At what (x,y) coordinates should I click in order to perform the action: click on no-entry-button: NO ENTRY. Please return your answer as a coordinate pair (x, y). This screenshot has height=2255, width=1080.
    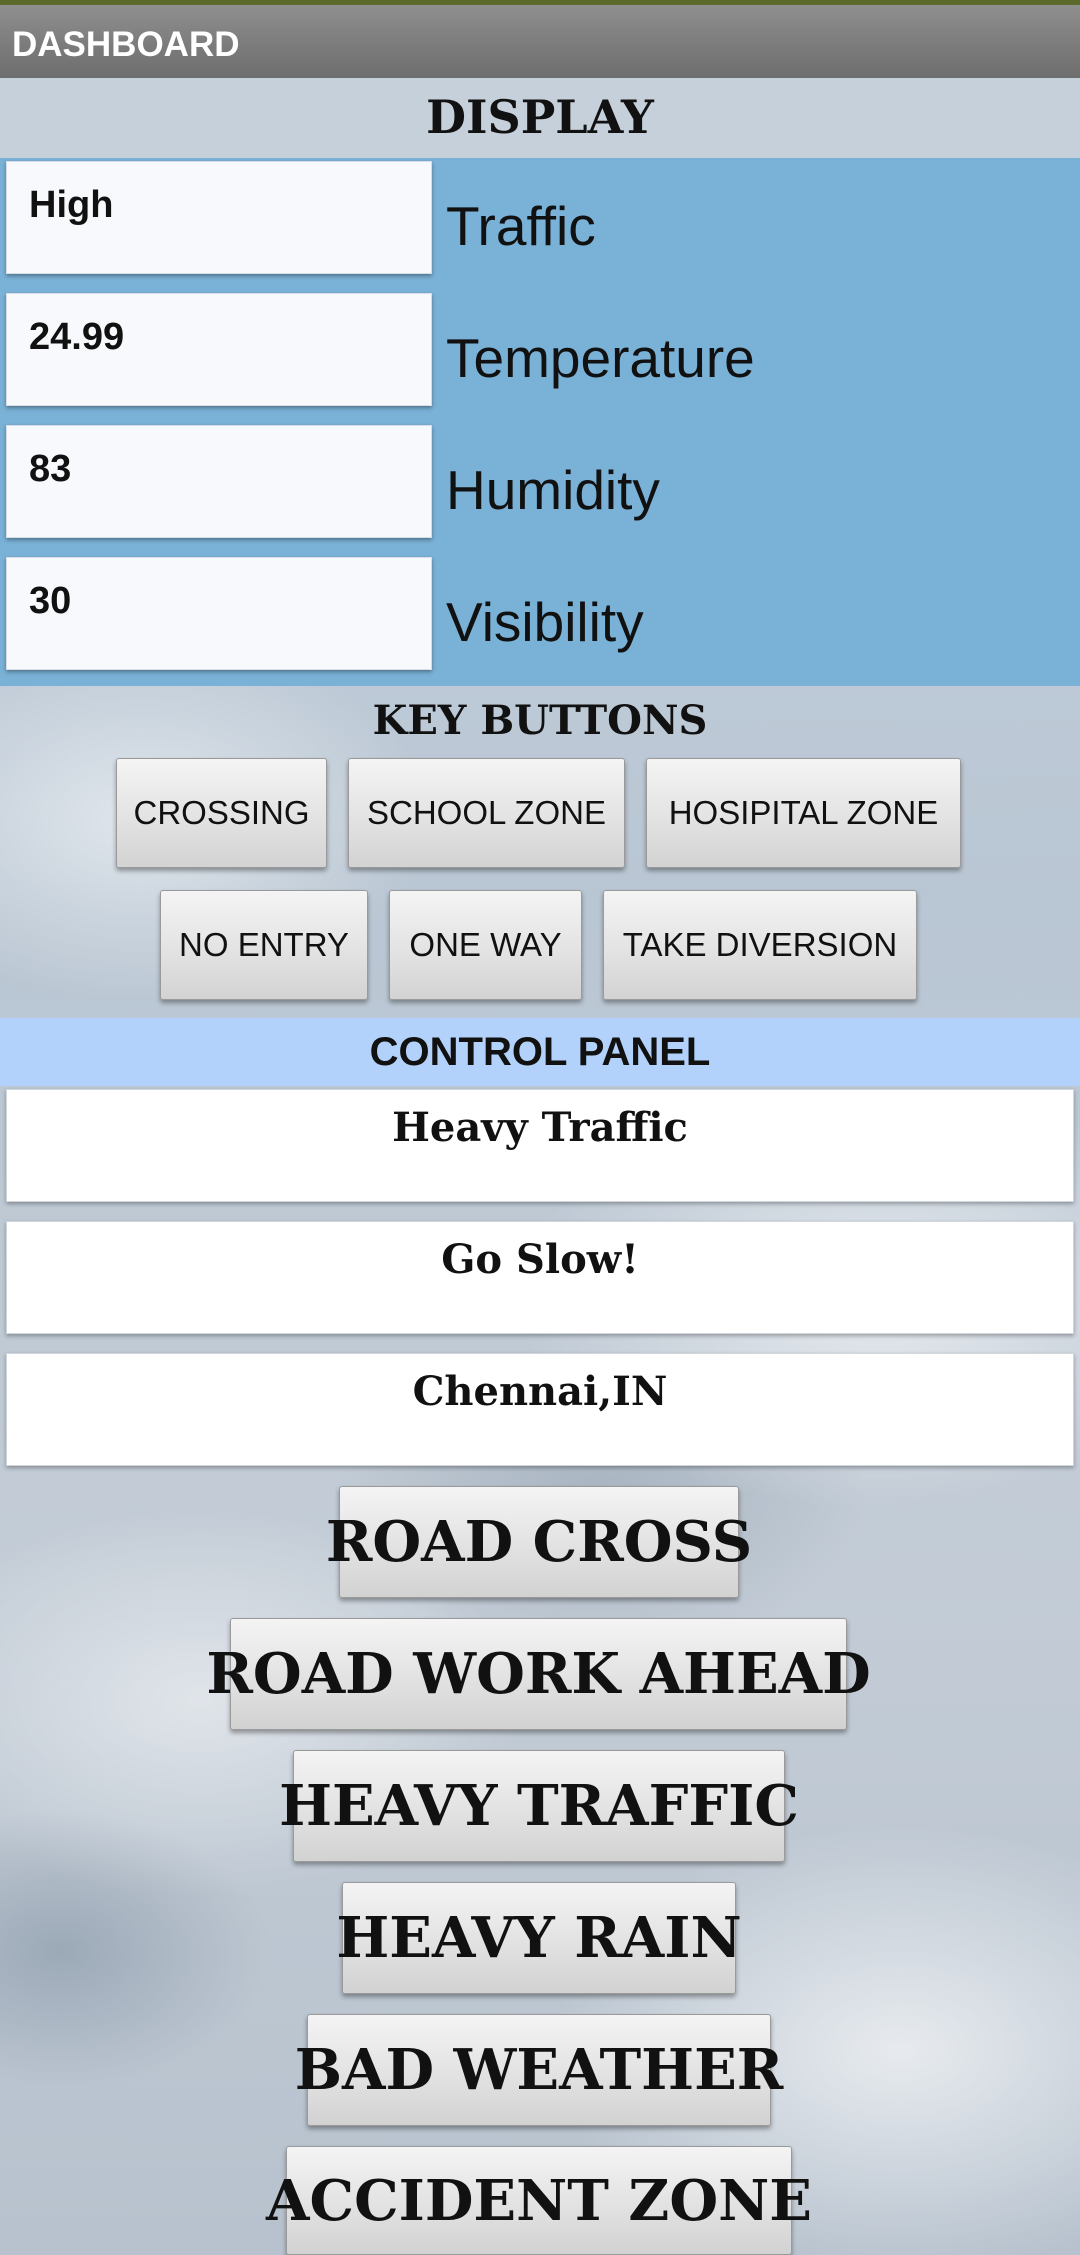
    Looking at the image, I should click on (264, 945).